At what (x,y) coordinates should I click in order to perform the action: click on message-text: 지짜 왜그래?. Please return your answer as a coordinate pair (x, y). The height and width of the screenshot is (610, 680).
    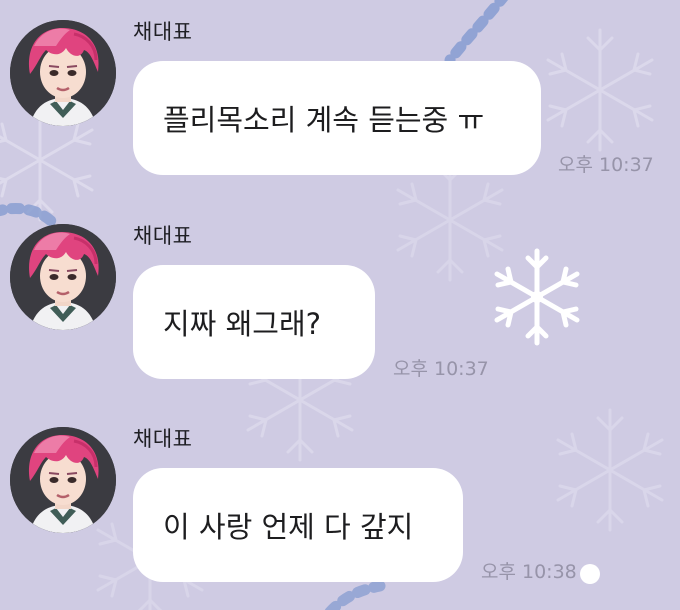
    Looking at the image, I should click on (242, 324).